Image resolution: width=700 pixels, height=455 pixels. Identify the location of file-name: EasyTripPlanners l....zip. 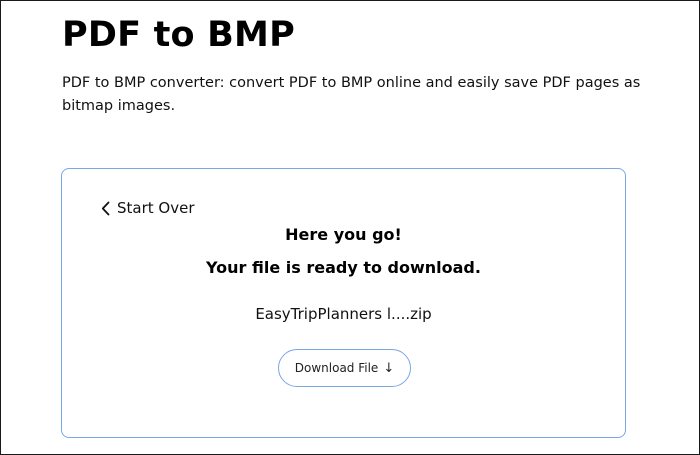
(343, 314).